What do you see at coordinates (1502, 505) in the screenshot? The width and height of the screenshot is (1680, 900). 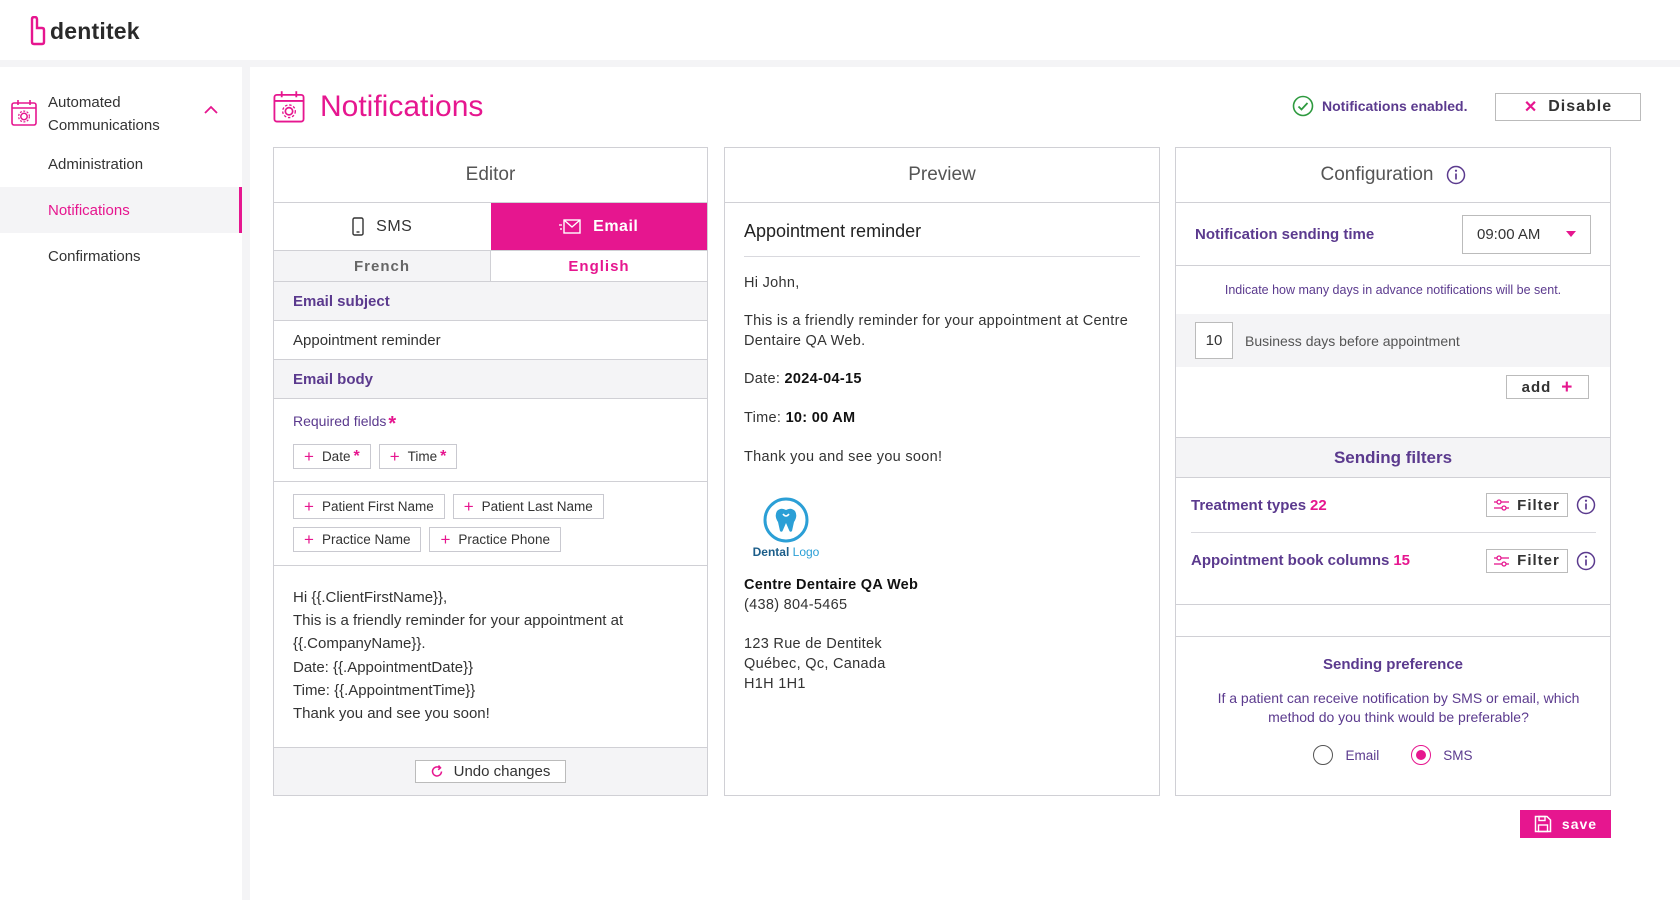 I see `sliders-icon` at bounding box center [1502, 505].